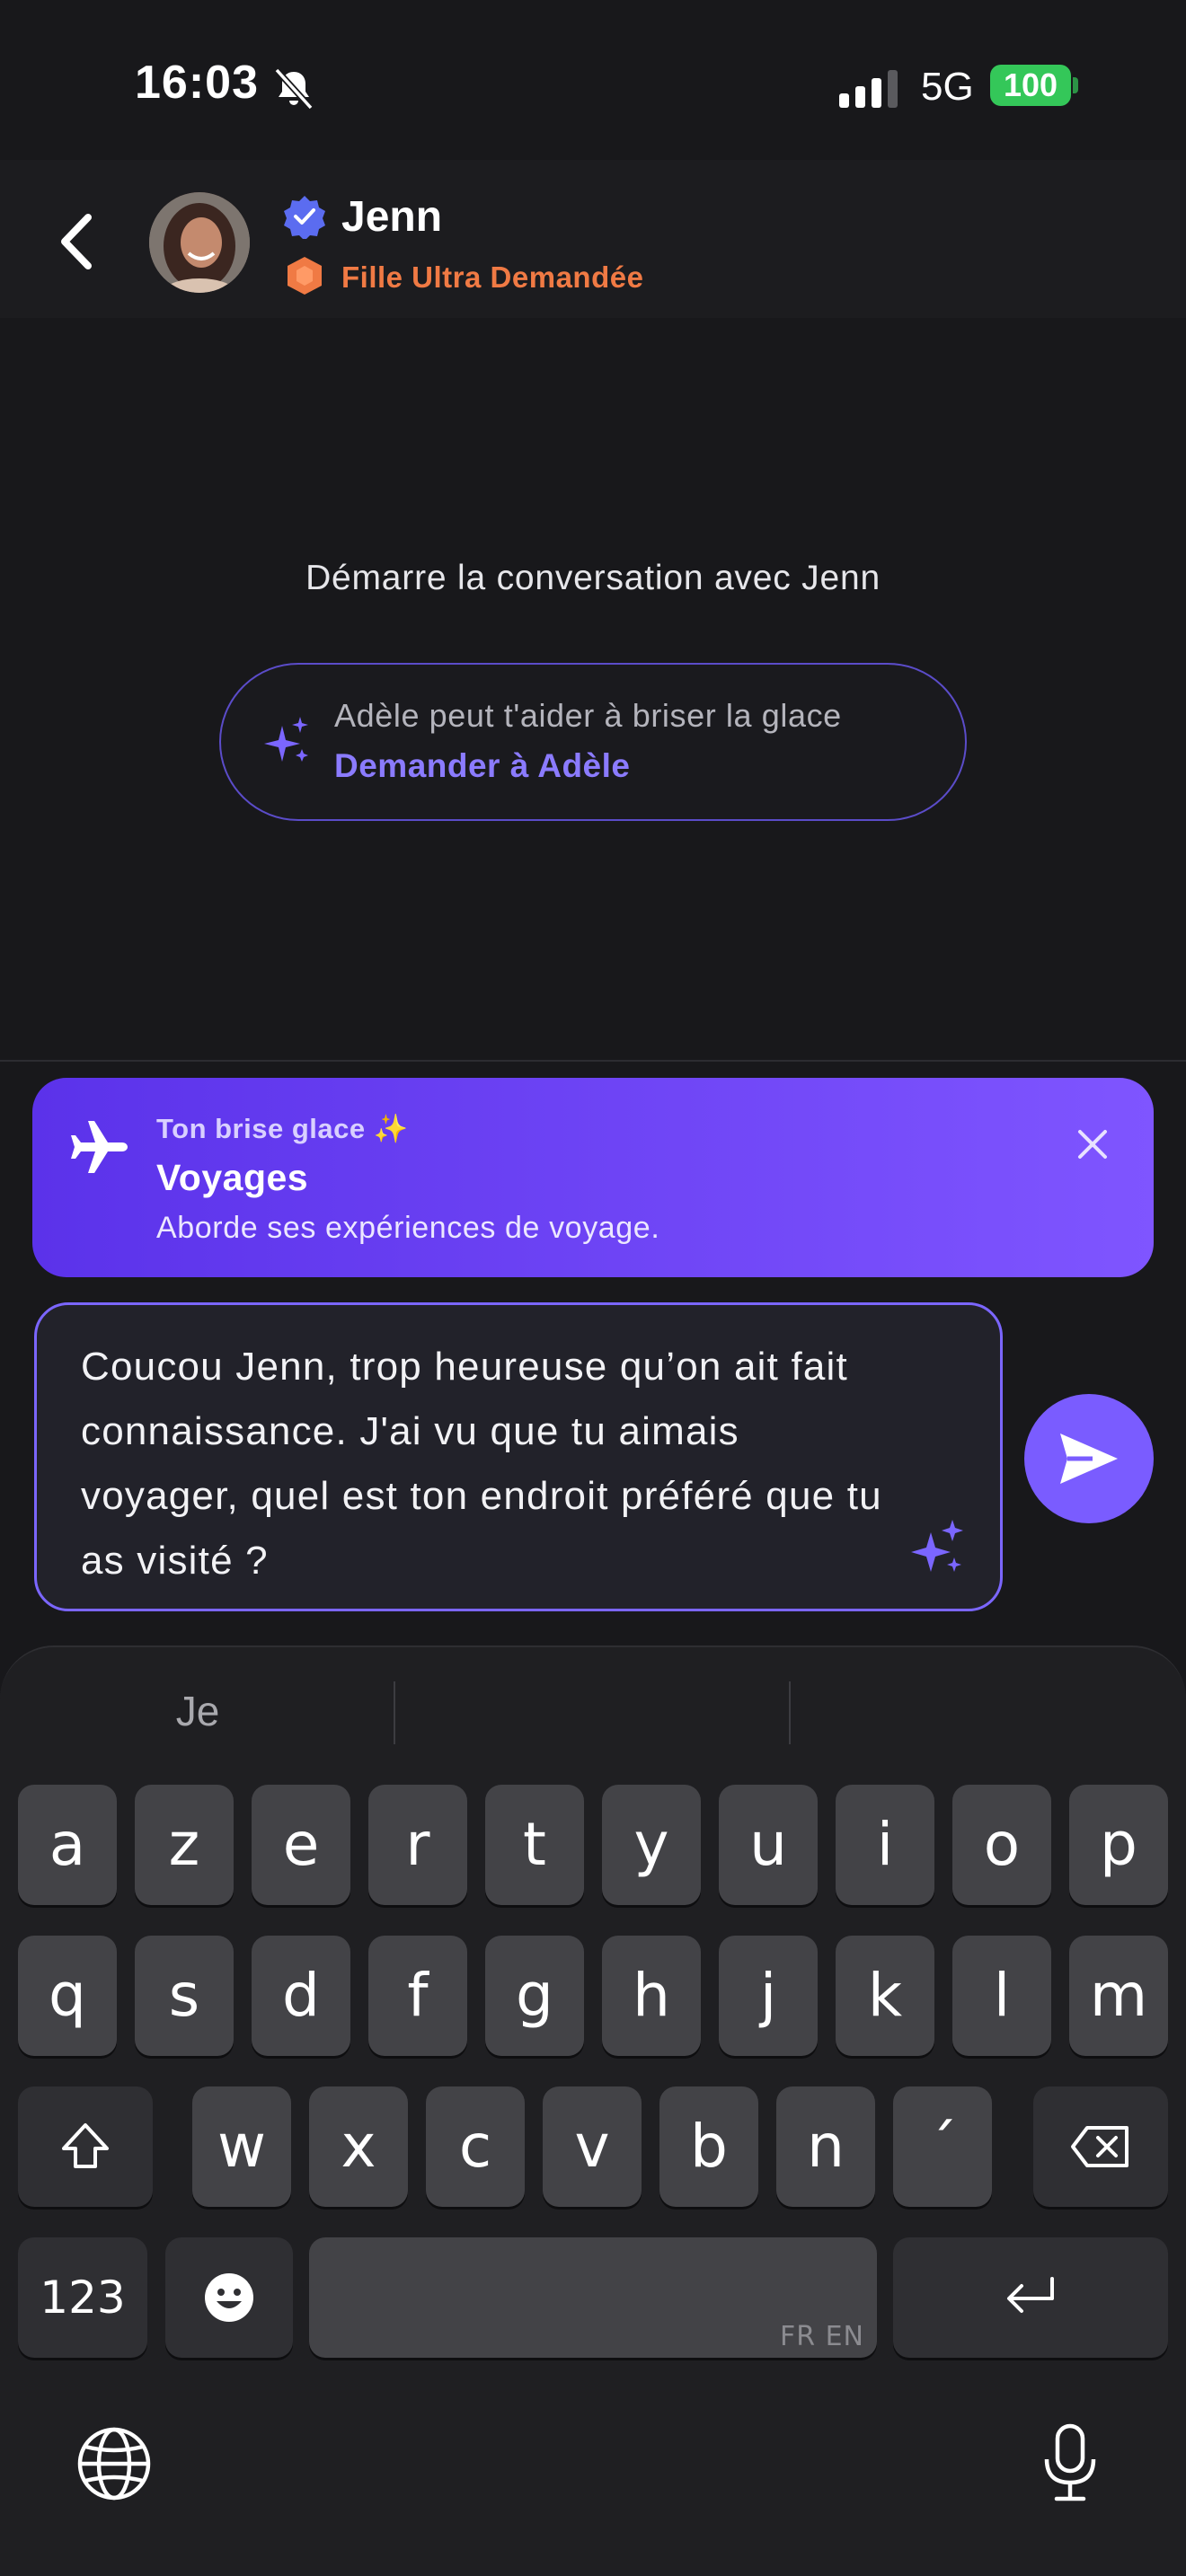 This screenshot has width=1186, height=2576. Describe the element at coordinates (417, 1845) in the screenshot. I see `key-r: r` at that location.